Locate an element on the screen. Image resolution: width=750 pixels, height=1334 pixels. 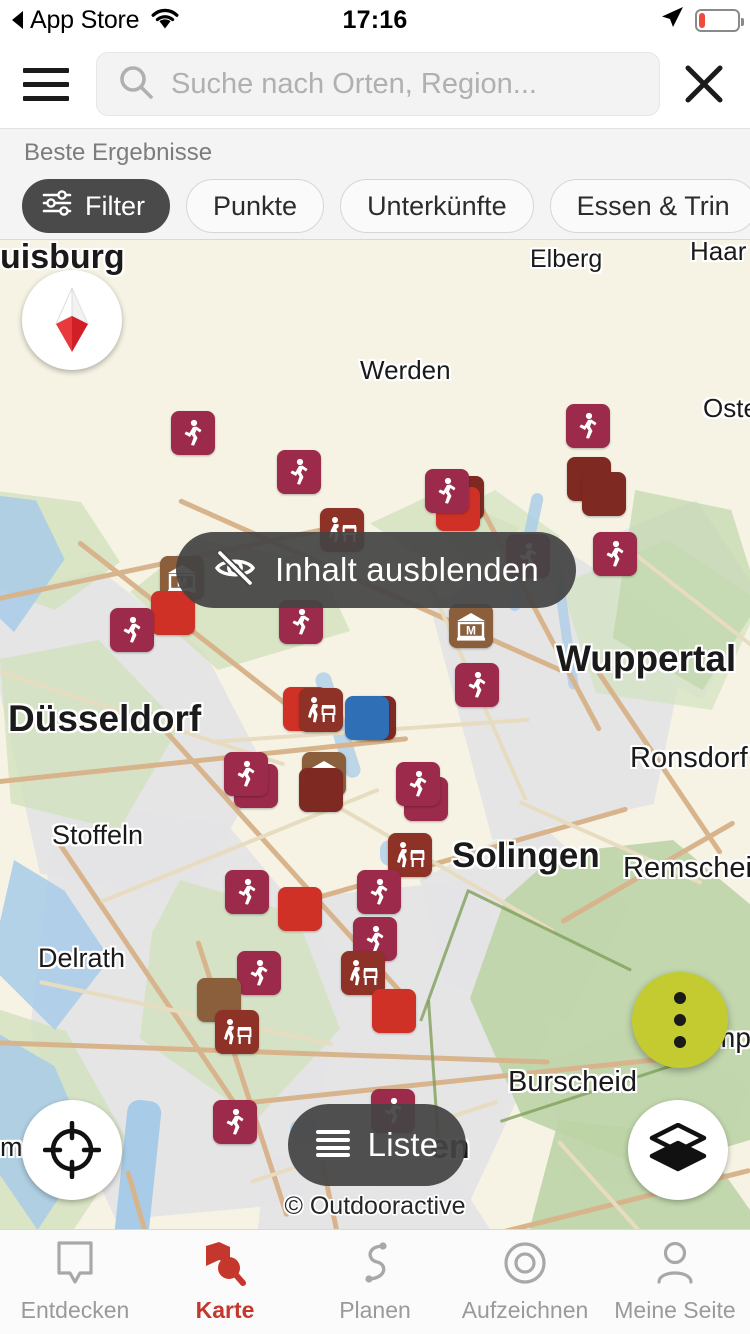
record-icon is located at coordinates (525, 1265).